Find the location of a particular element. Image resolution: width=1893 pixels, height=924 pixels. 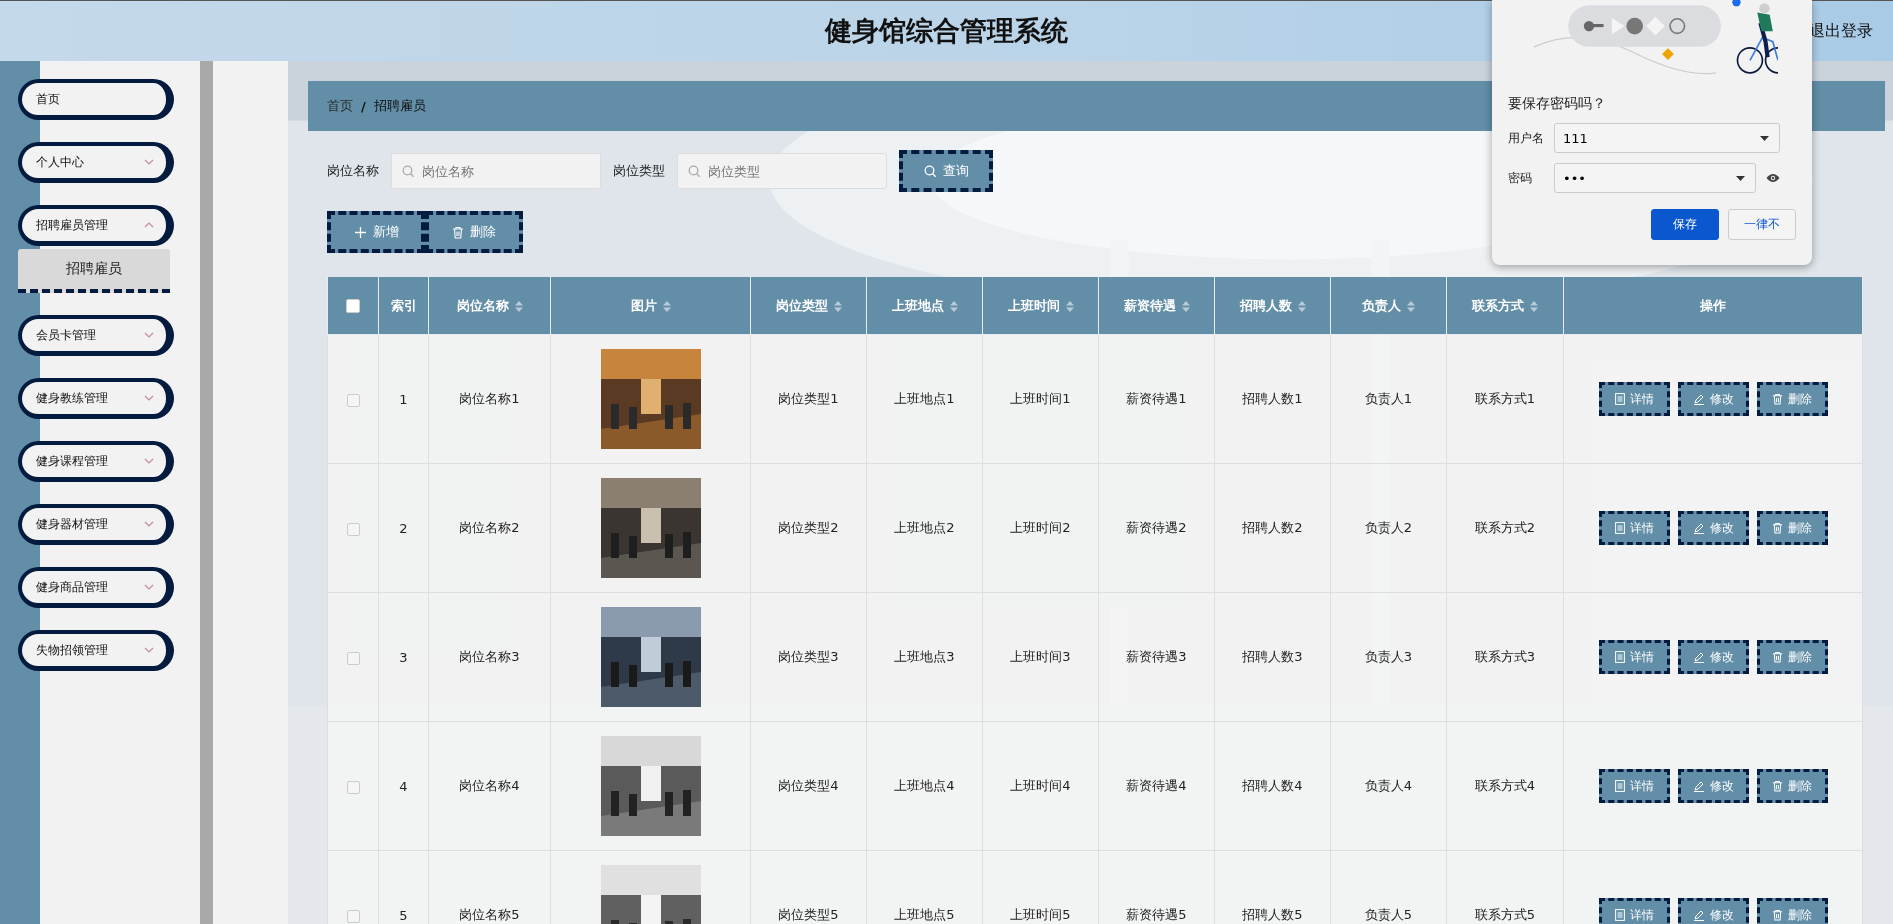

scrollbar is located at coordinates (206, 492).